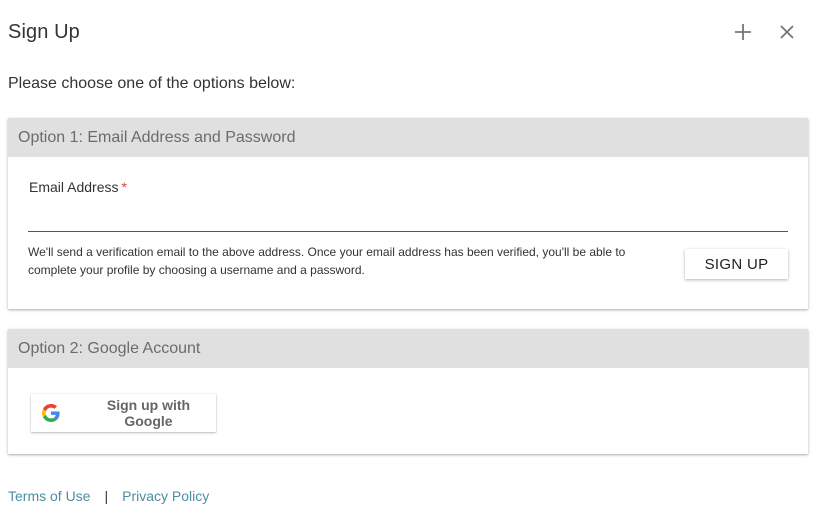 This screenshot has height=518, width=816. I want to click on privacy-policy-link: Privacy Policy, so click(165, 496).